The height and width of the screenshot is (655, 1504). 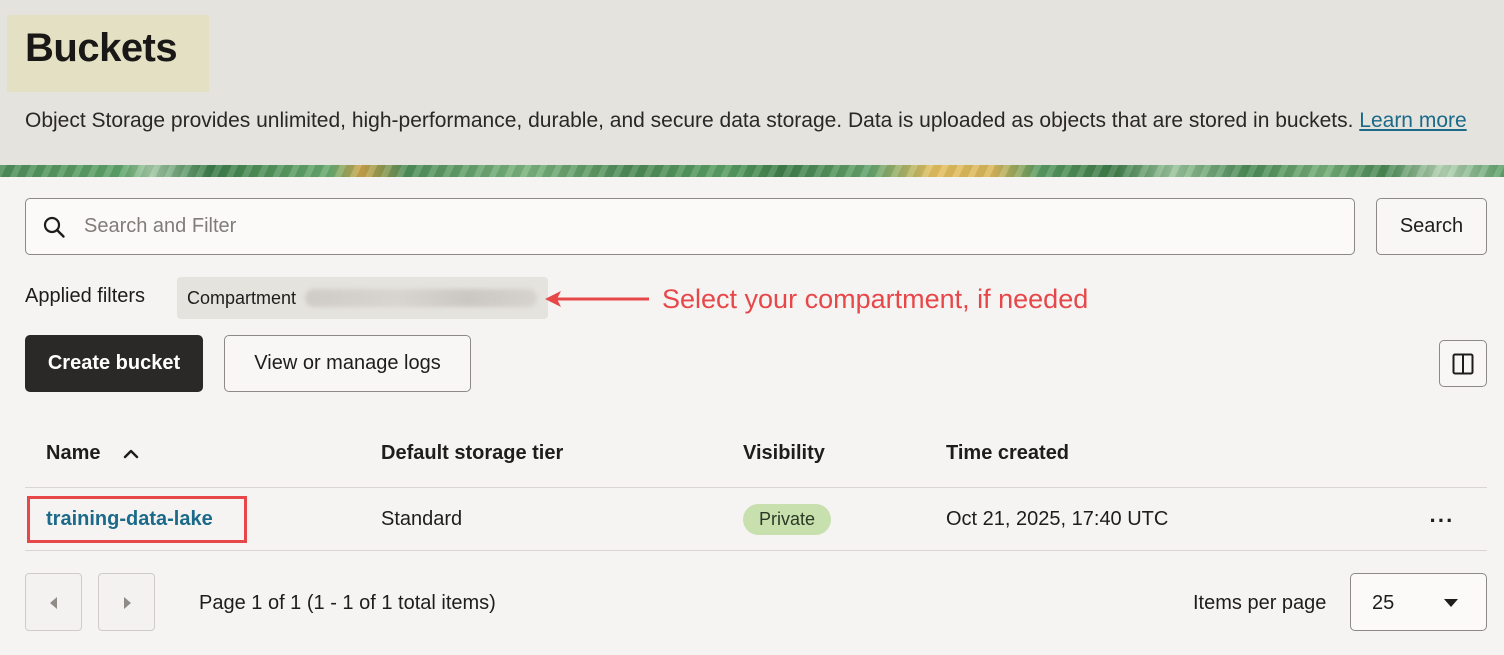 I want to click on annotation-text: Select your compartment, if needed, so click(x=875, y=299).